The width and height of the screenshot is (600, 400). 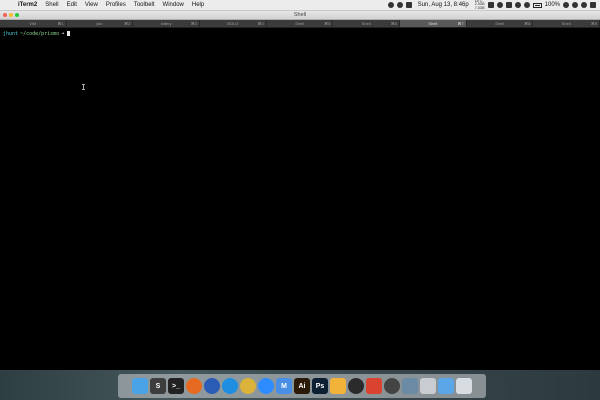 What do you see at coordinates (356, 386) in the screenshot?
I see `obs-icon` at bounding box center [356, 386].